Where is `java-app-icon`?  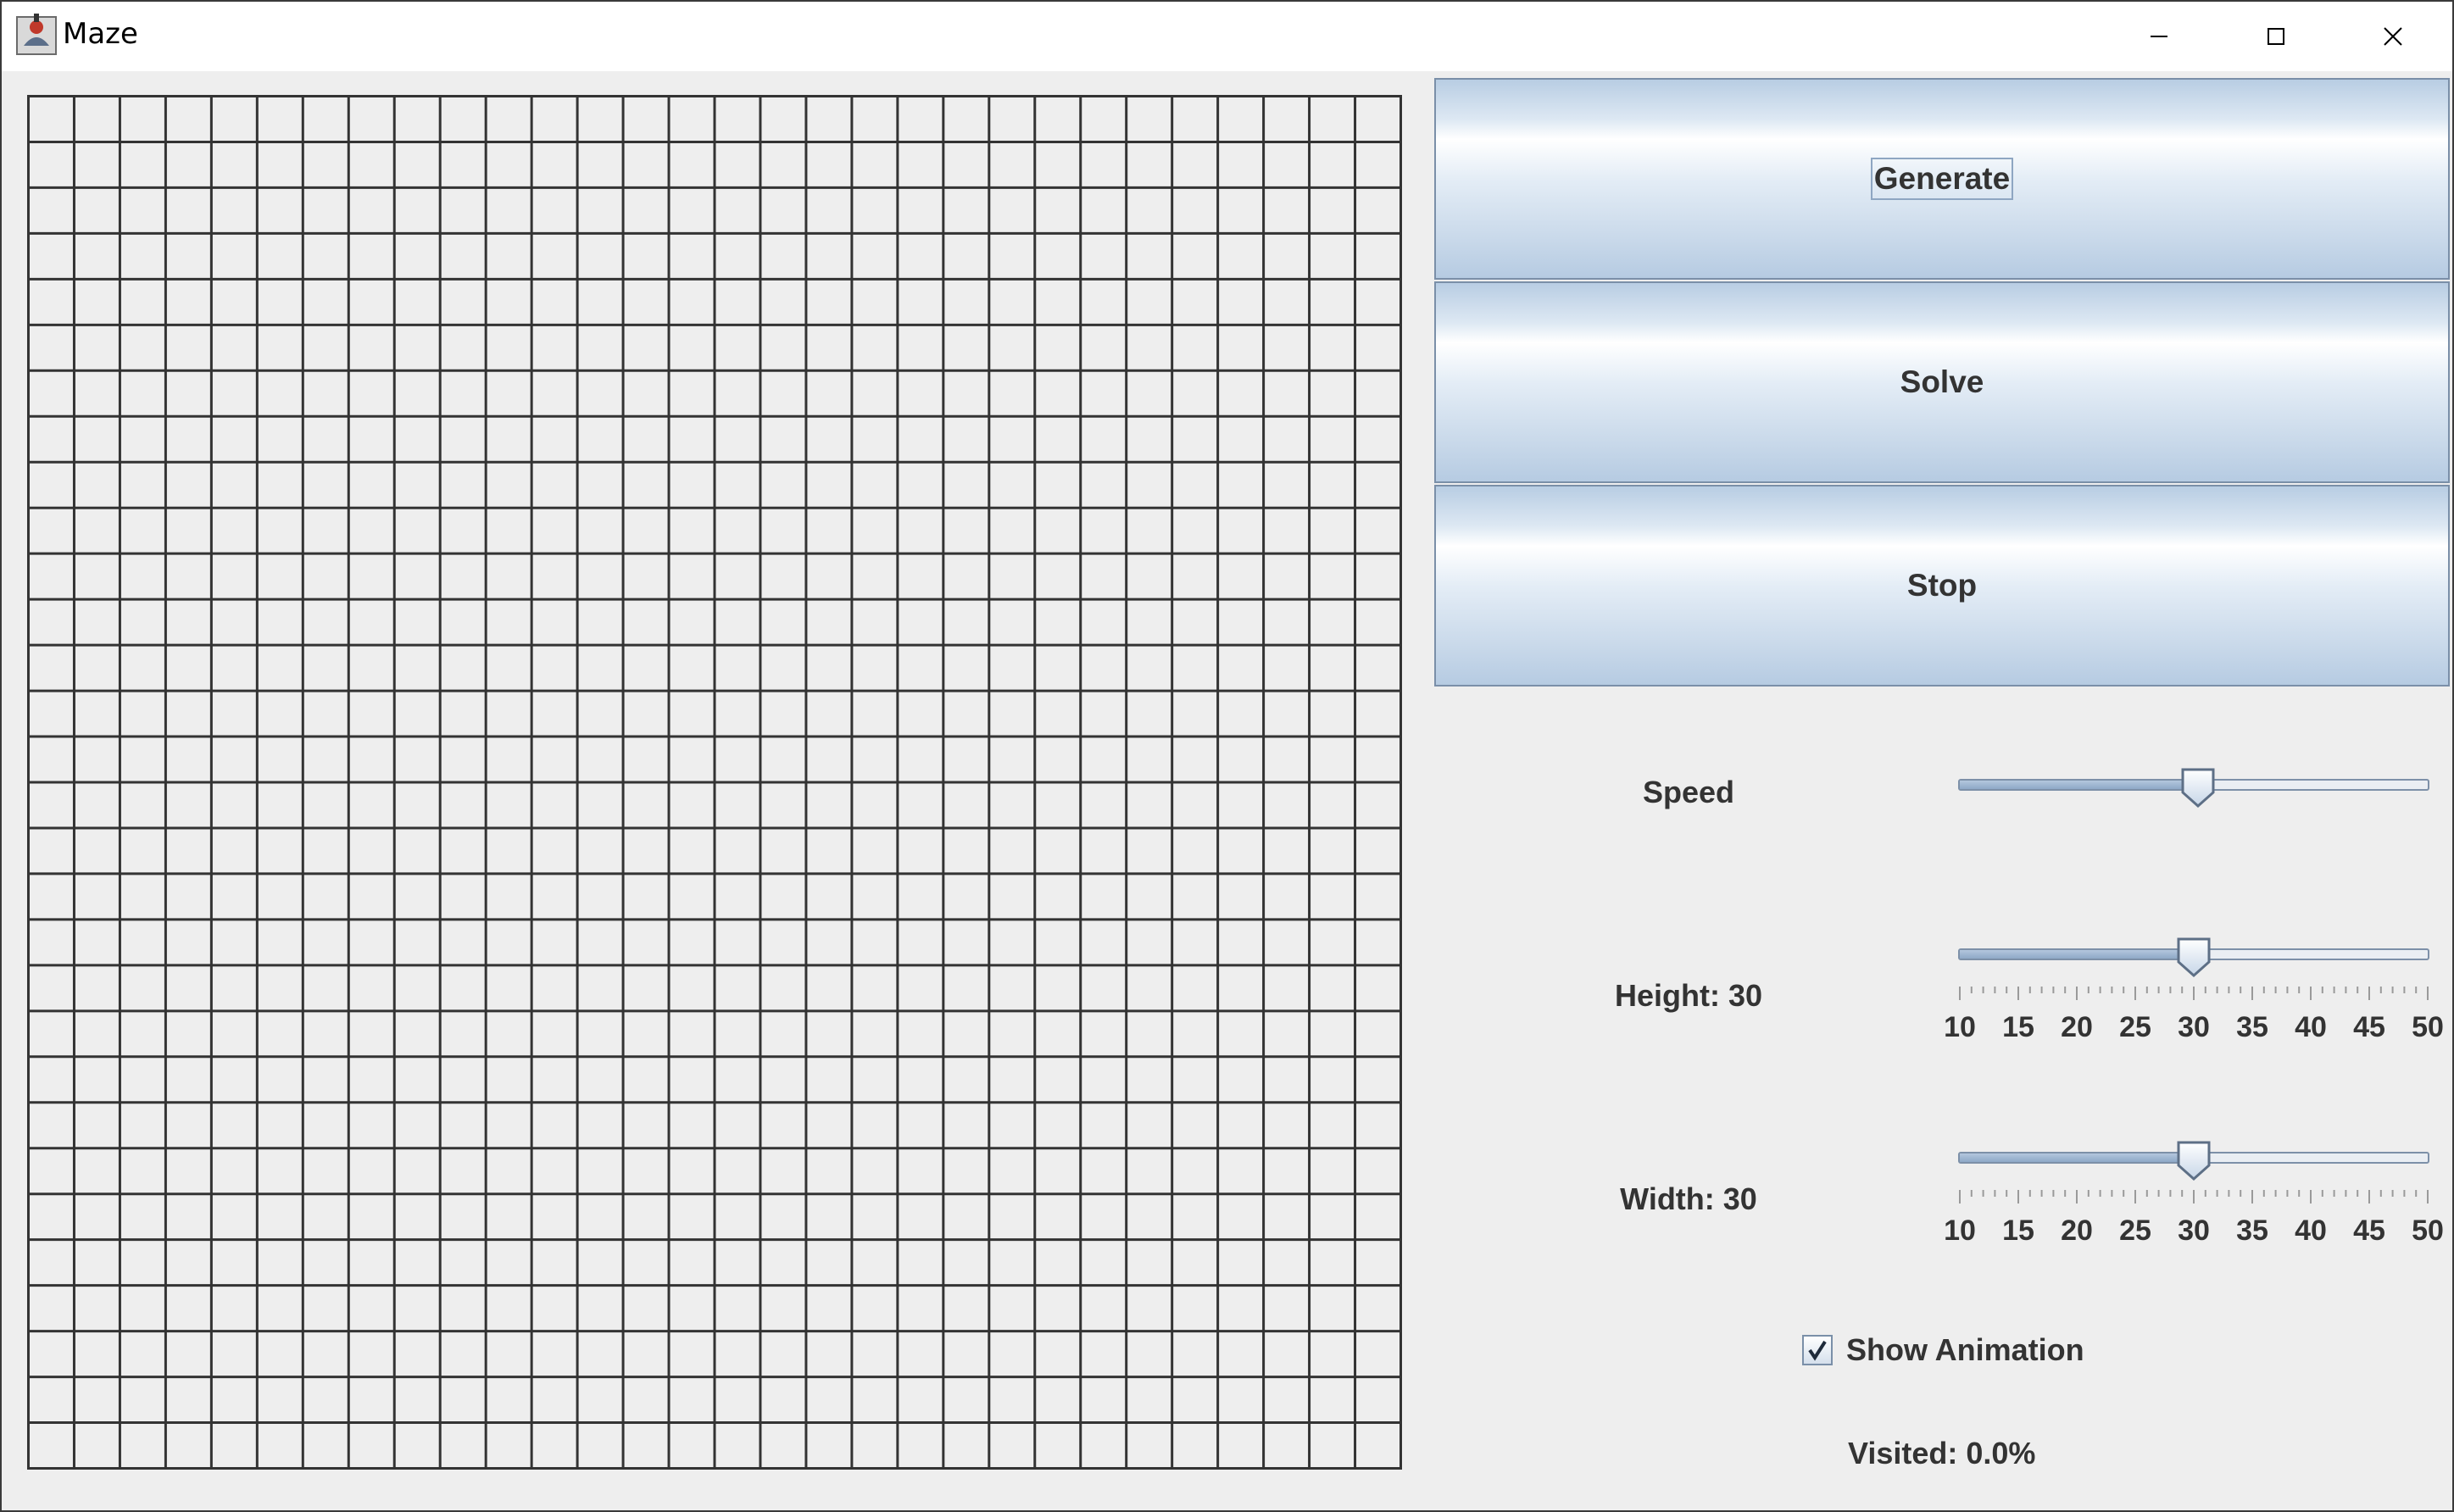
java-app-icon is located at coordinates (36, 34).